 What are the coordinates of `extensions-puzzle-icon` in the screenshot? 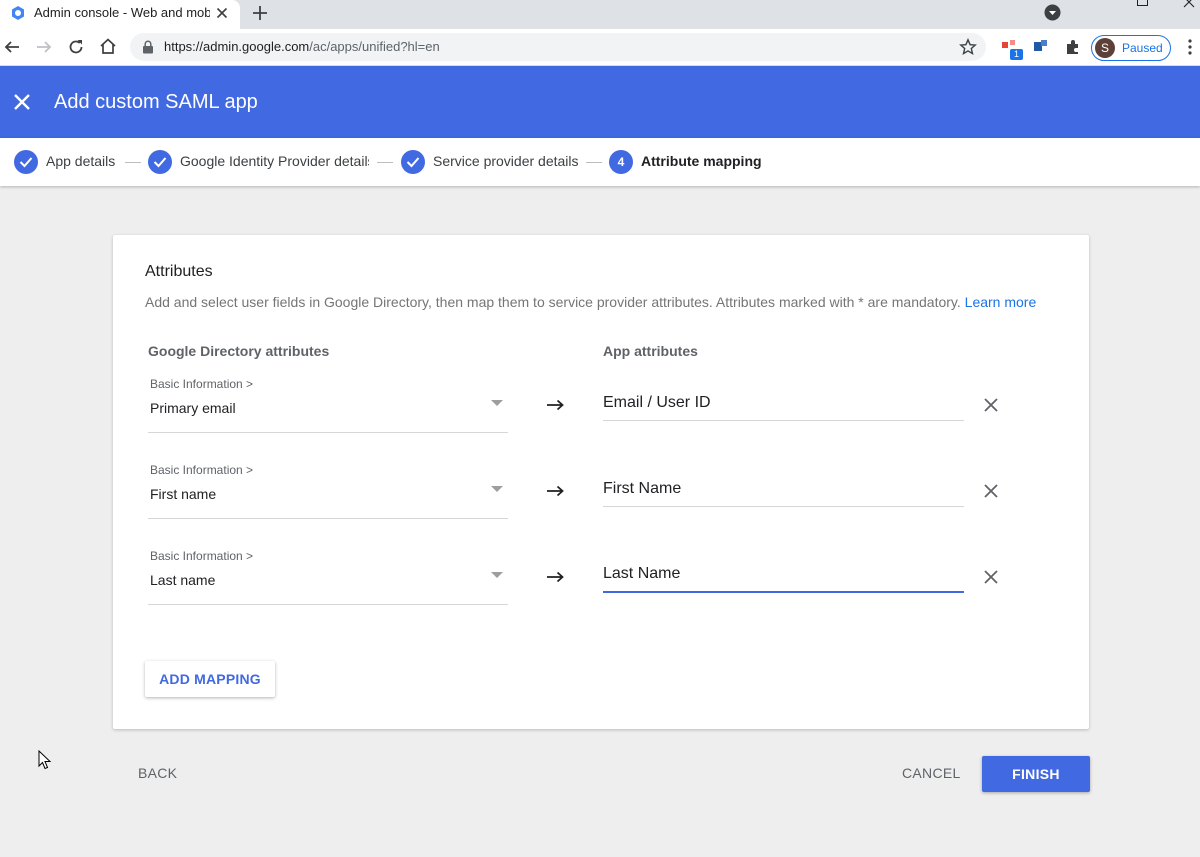 It's located at (1073, 47).